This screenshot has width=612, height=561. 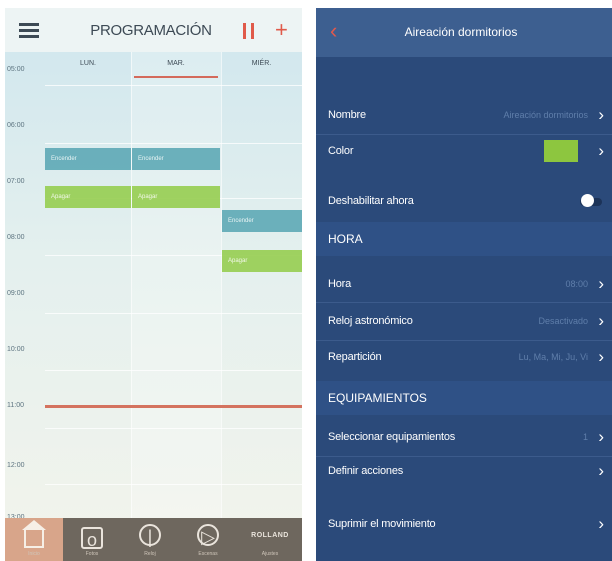 I want to click on day-header: MAR., so click(x=176, y=63).